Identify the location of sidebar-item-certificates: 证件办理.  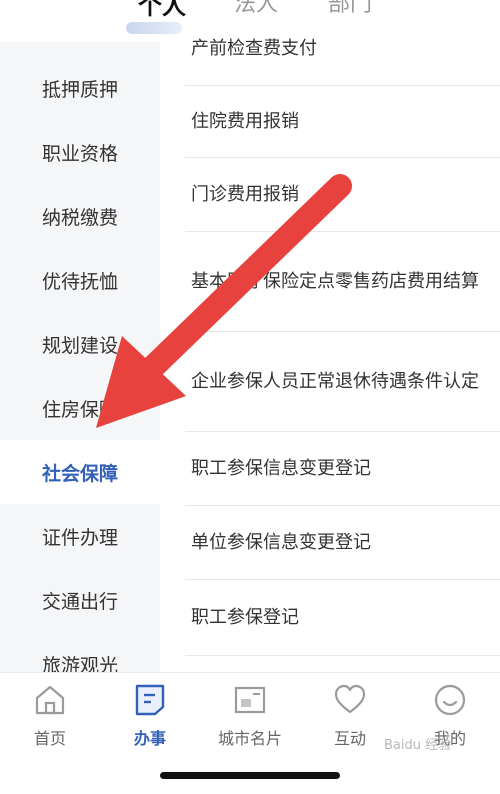
(80, 536).